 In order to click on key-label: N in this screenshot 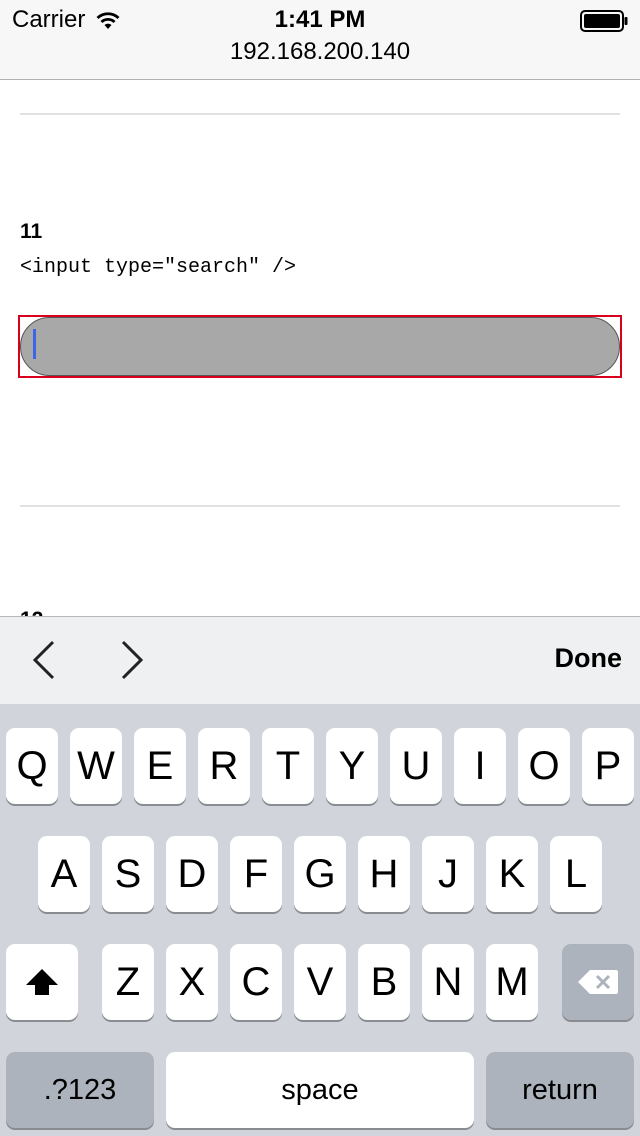, I will do `click(448, 981)`.